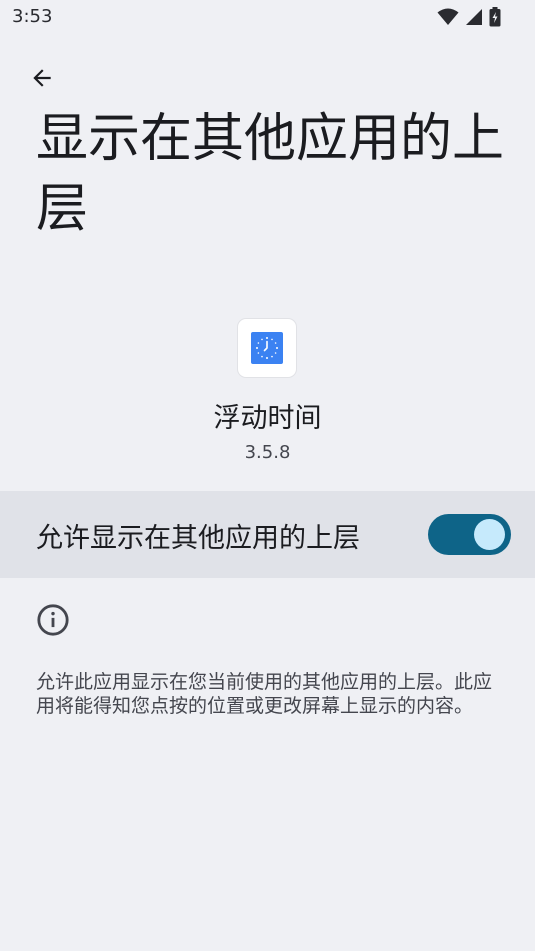 Image resolution: width=535 pixels, height=951 pixels. What do you see at coordinates (489, 534) in the screenshot?
I see `switch-thumb` at bounding box center [489, 534].